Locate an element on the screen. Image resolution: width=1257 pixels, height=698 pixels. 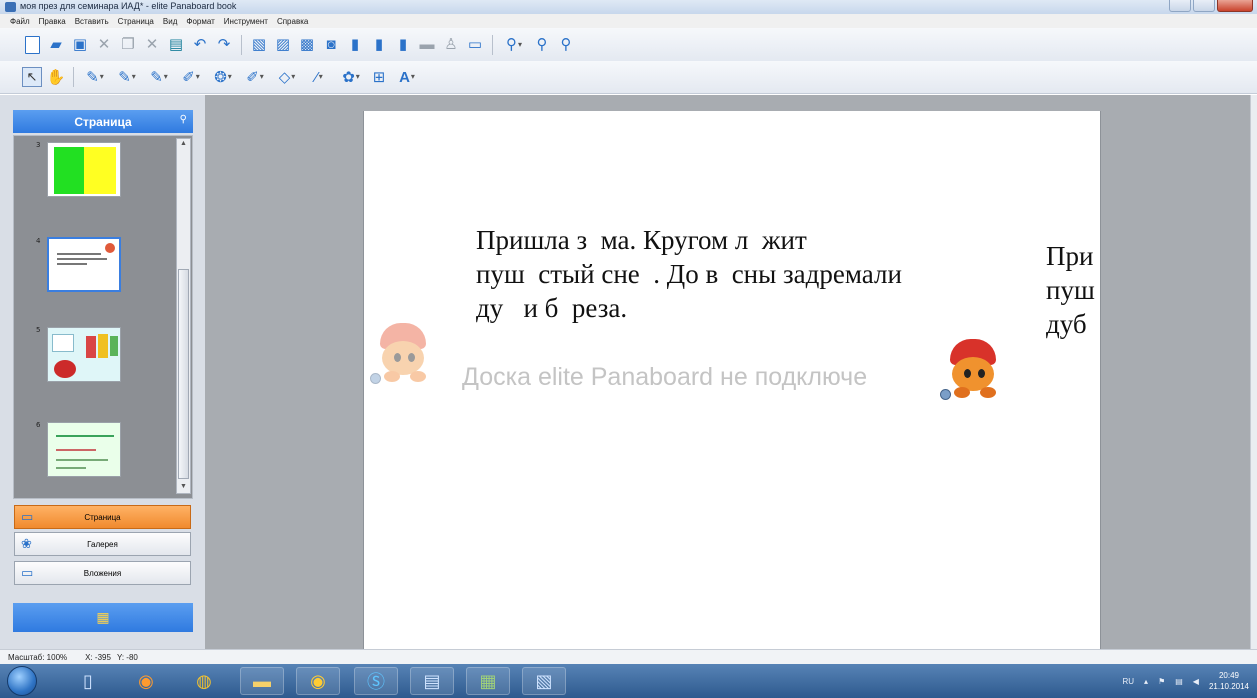
delete-icon: ✕ is located at coordinates (152, 45).